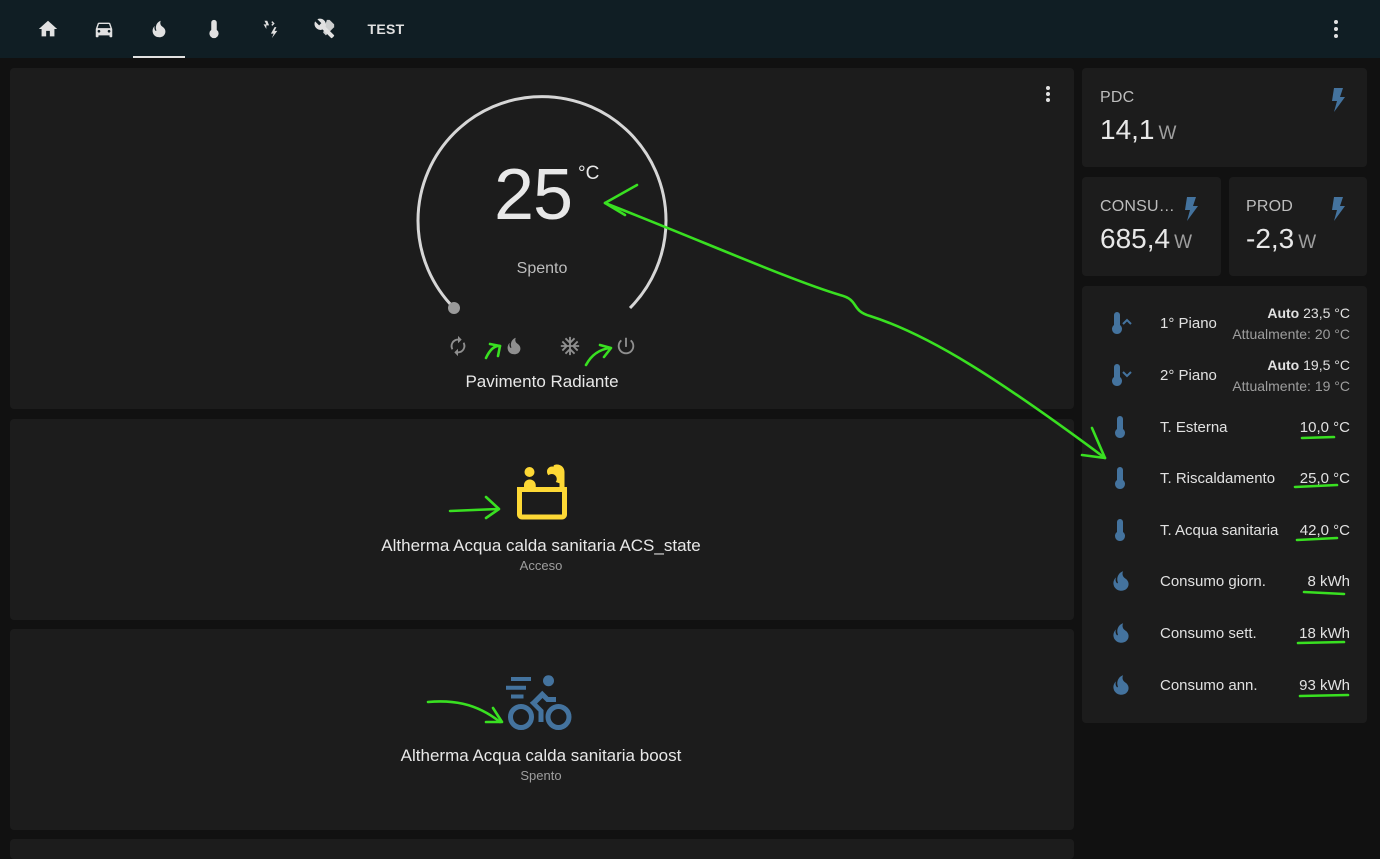 The width and height of the screenshot is (1380, 859). Describe the element at coordinates (1188, 323) in the screenshot. I see `list-item-name: 1° Piano` at that location.